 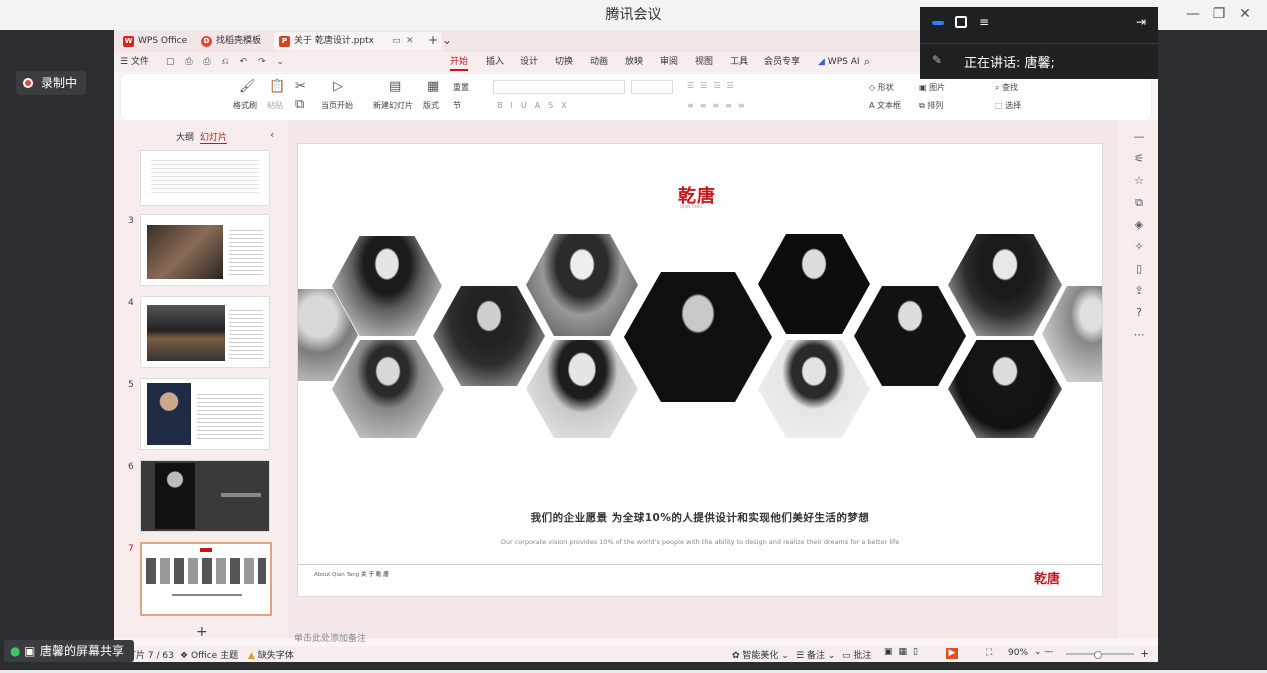 I want to click on thumb-content, so click(x=205, y=175).